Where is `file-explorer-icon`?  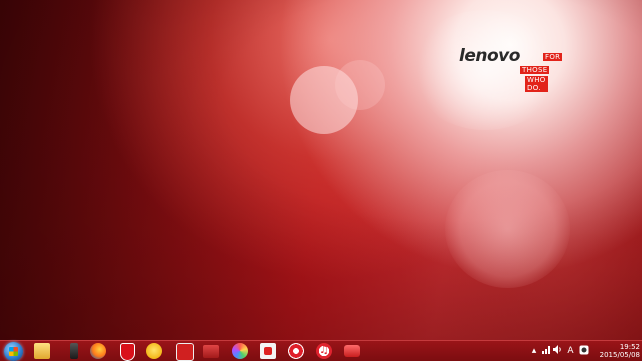 file-explorer-icon is located at coordinates (42, 351).